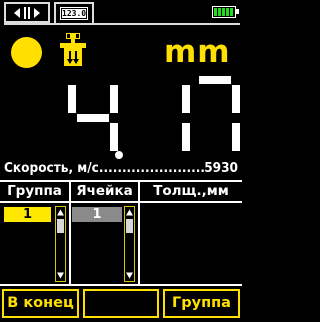 The width and height of the screenshot is (320, 322). Describe the element at coordinates (40, 303) in the screenshot. I see `to-end-button: В конец` at that location.